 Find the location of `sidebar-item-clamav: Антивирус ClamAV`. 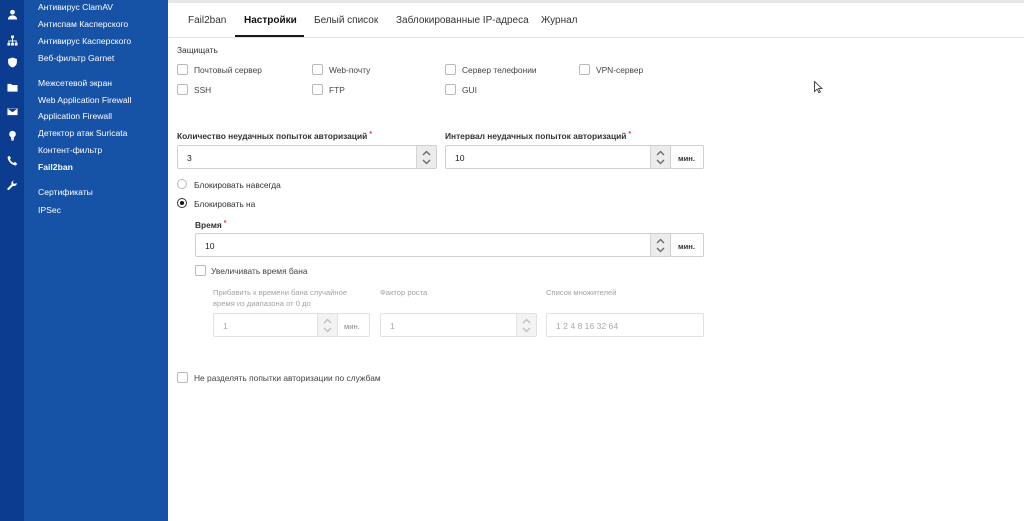

sidebar-item-clamav: Антивирус ClamAV is located at coordinates (75, 7).